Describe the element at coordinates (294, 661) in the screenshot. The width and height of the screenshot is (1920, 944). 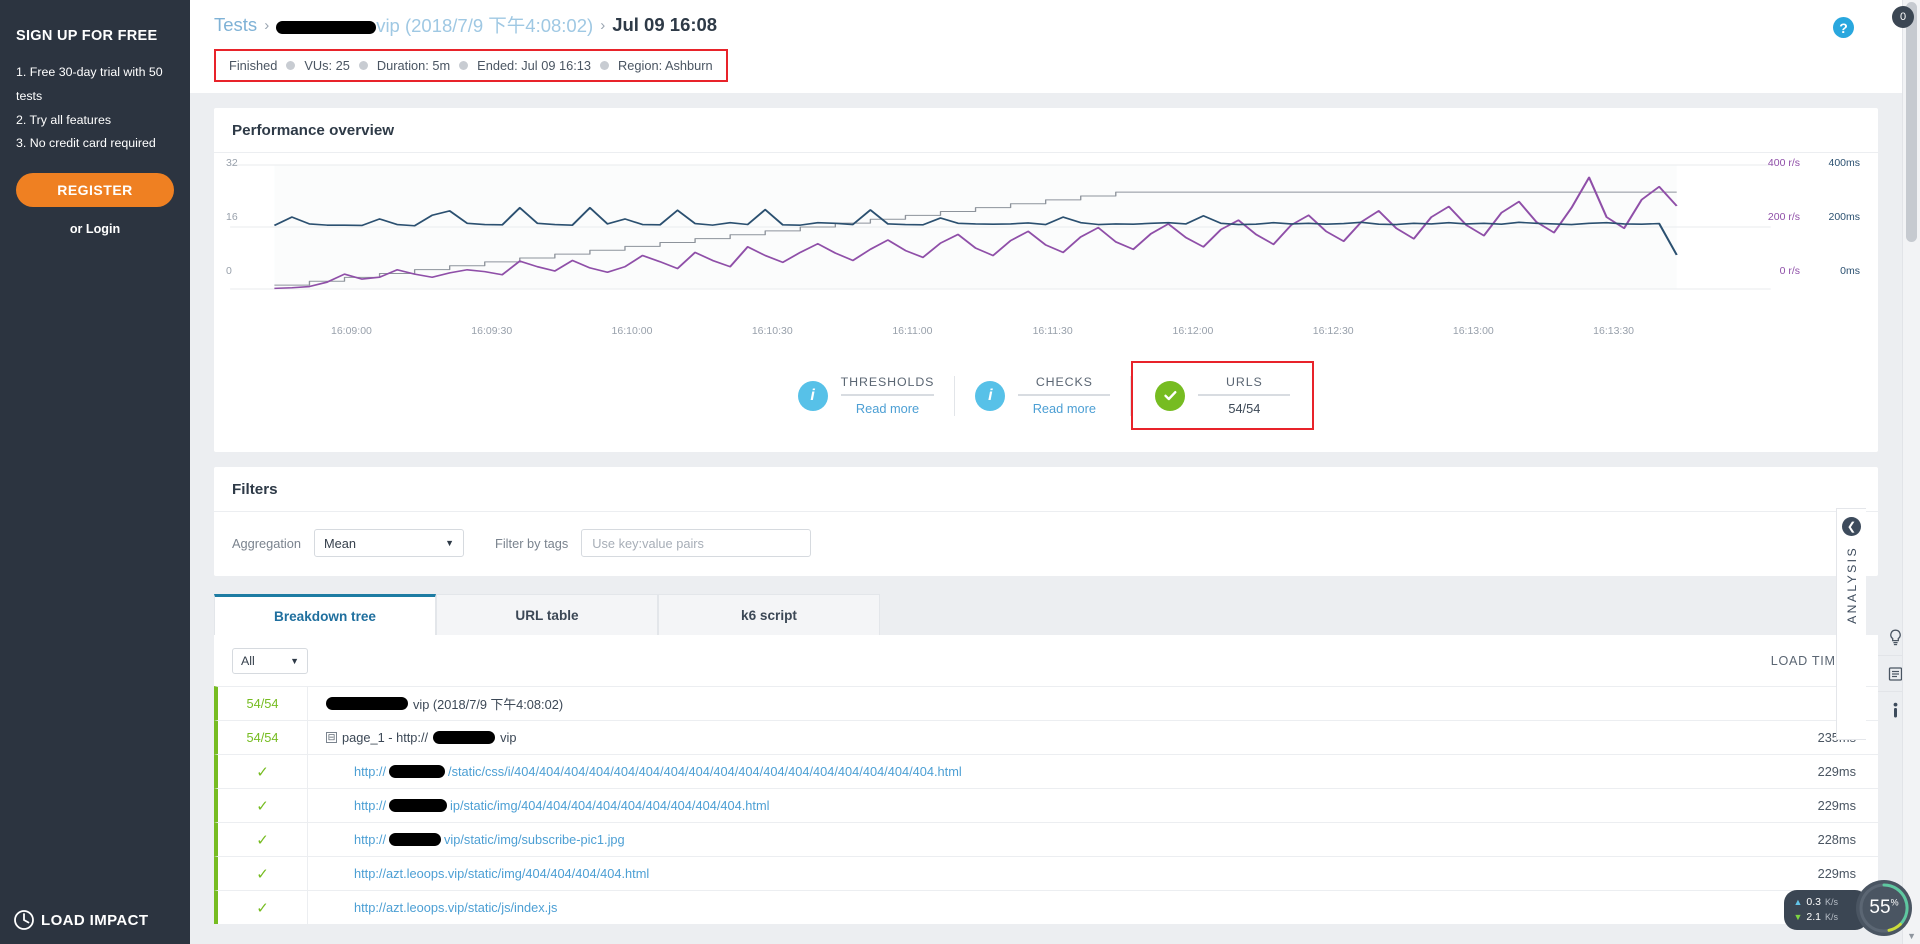
I see `chevron-down-icon: ▼` at that location.